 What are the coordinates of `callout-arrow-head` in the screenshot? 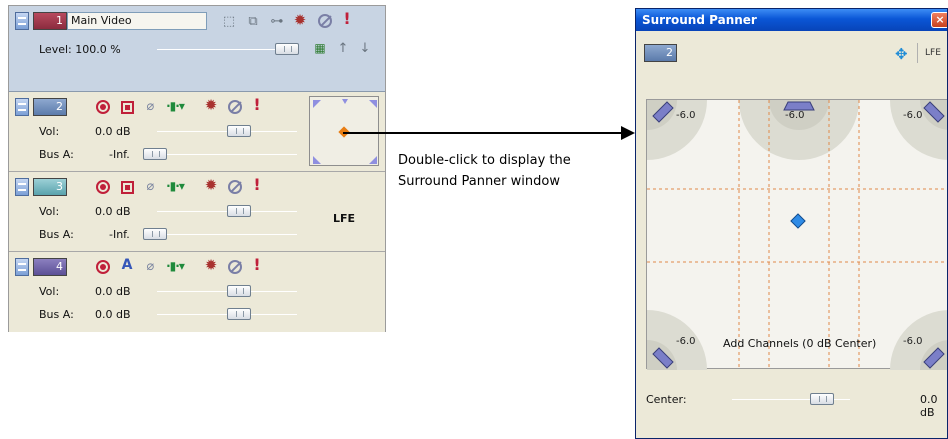 It's located at (628, 133).